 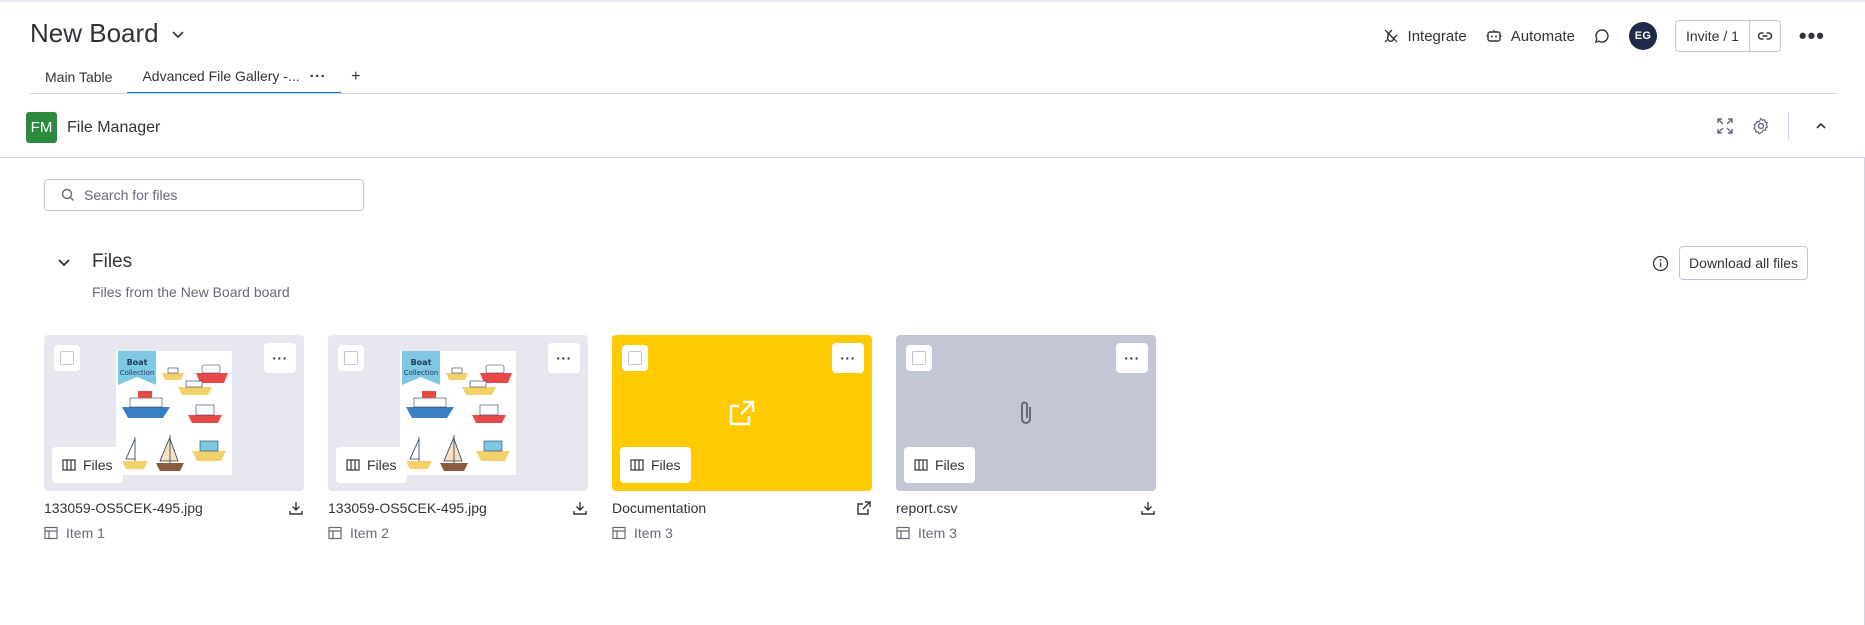 I want to click on section-title: Files, so click(x=112, y=261).